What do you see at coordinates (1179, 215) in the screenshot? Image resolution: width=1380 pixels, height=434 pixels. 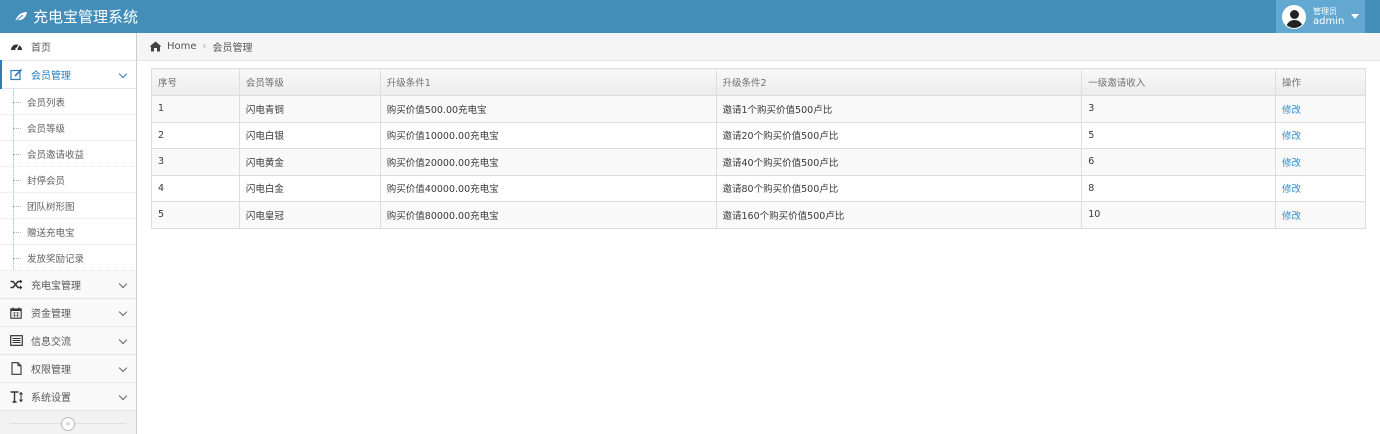 I see `cell-invite-income: 10` at bounding box center [1179, 215].